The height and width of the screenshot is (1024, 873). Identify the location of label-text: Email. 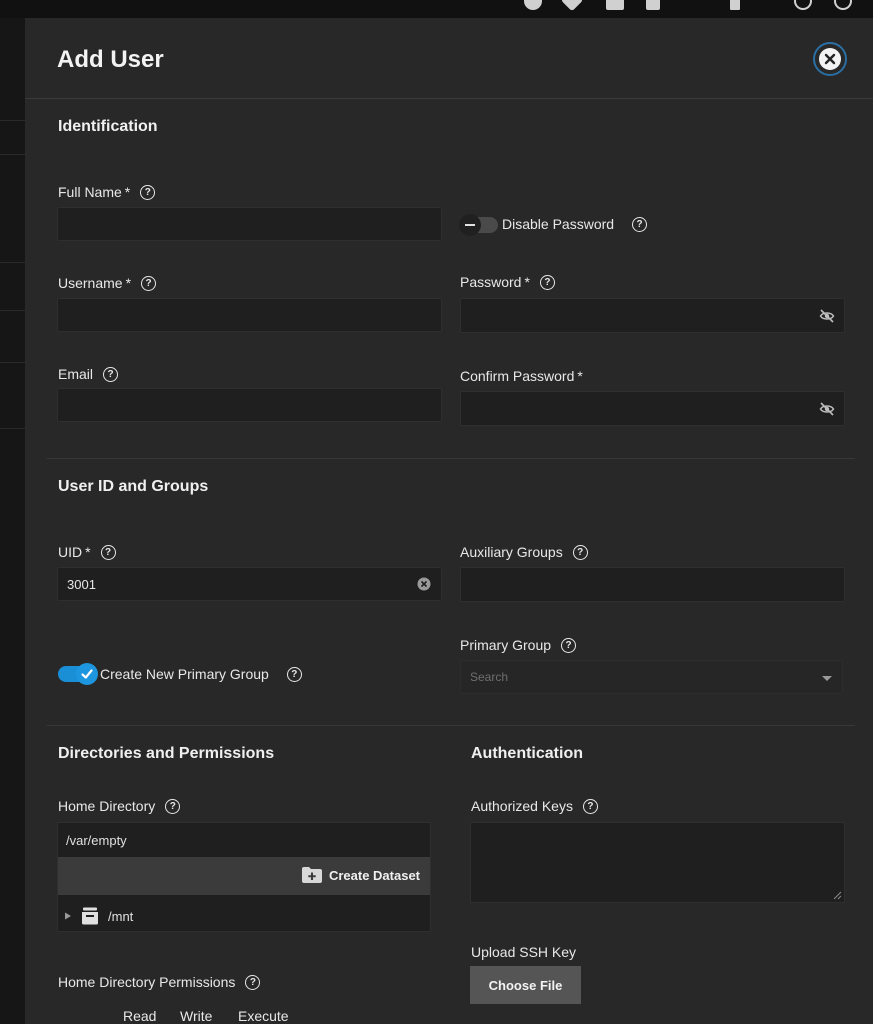
(76, 374).